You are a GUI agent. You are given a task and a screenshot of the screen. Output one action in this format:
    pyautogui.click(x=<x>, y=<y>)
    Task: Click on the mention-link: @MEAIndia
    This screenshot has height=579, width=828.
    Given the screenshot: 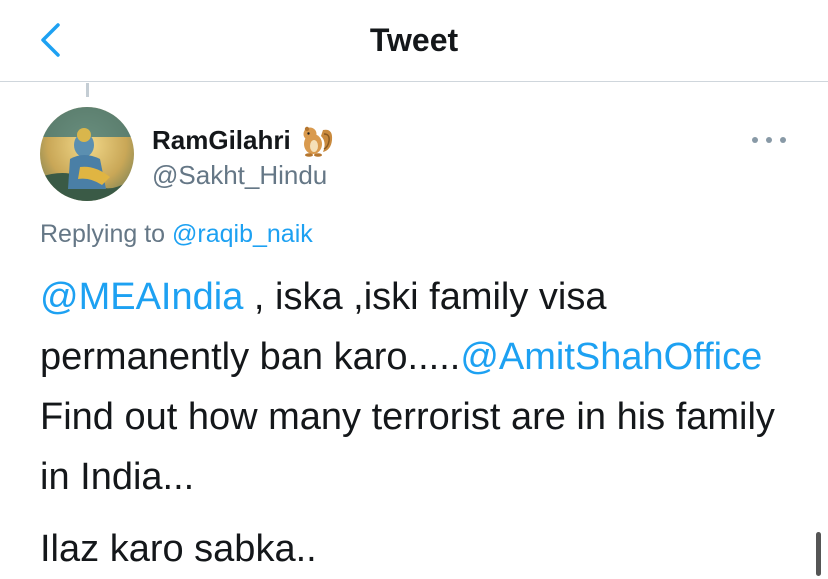 What is the action you would take?
    pyautogui.click(x=141, y=297)
    